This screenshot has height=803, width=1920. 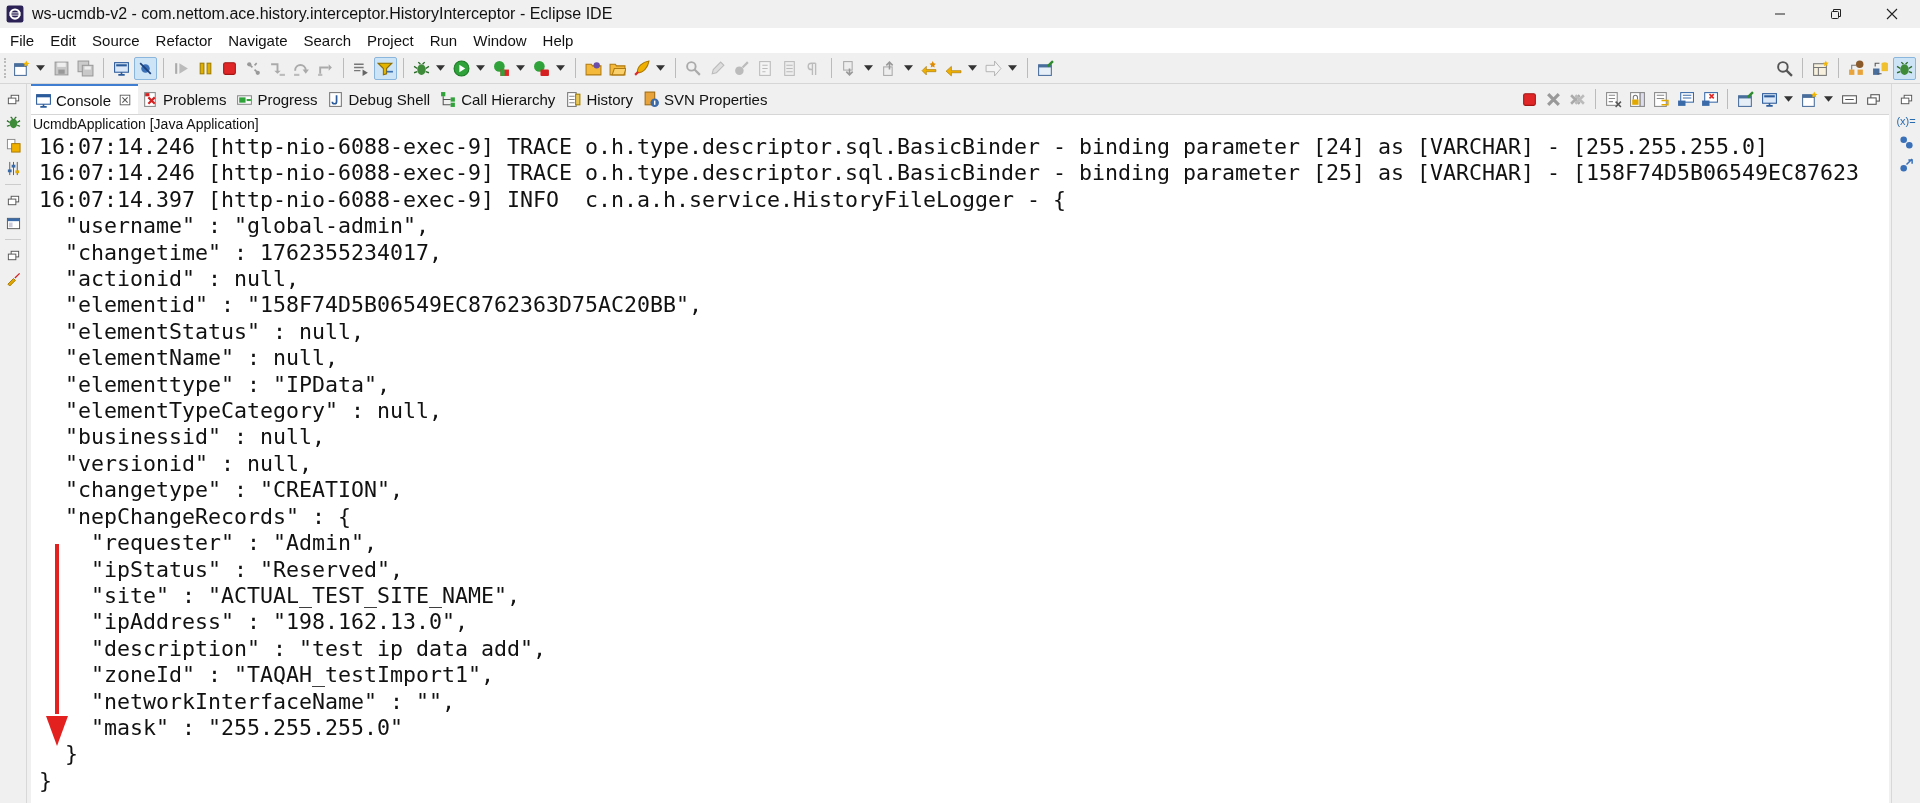 What do you see at coordinates (63, 40) in the screenshot?
I see `menu-item: Edit` at bounding box center [63, 40].